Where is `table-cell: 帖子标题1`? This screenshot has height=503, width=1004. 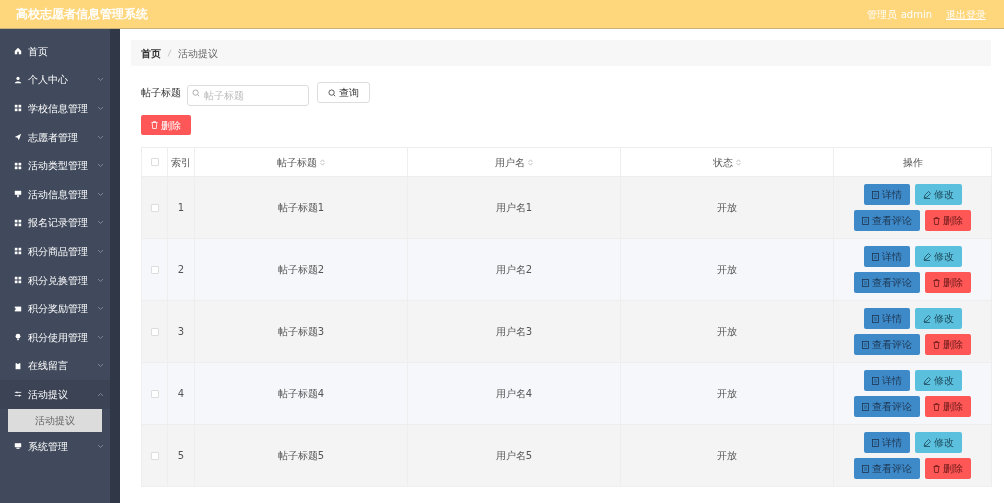 table-cell: 帖子标题1 is located at coordinates (301, 207).